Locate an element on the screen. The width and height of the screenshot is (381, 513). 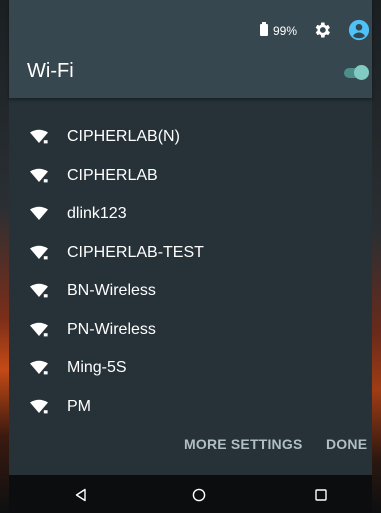
back-icon is located at coordinates (81, 495).